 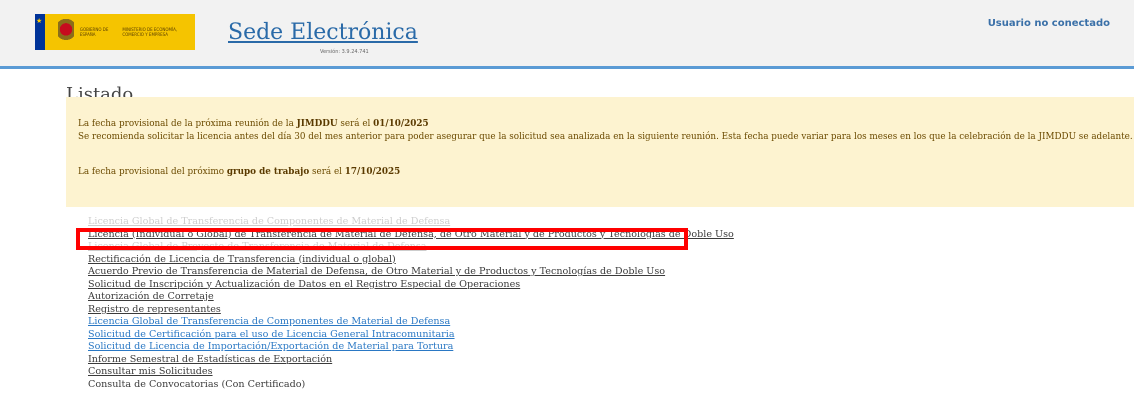 I want to click on user-status: Usuario no conectado, so click(x=1048, y=23).